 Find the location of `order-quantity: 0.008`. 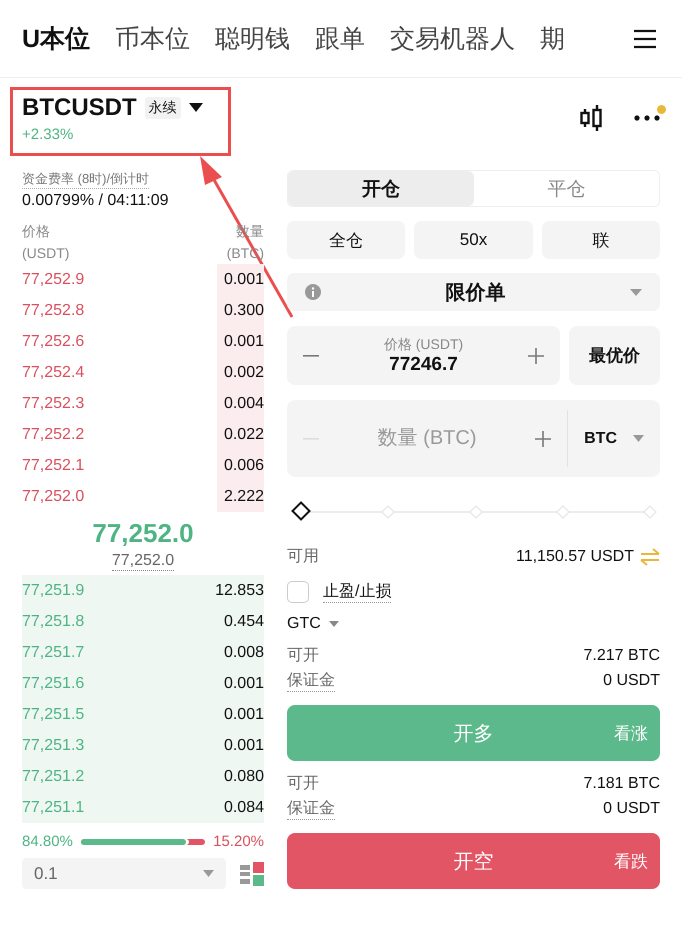

order-quantity: 0.008 is located at coordinates (244, 653).